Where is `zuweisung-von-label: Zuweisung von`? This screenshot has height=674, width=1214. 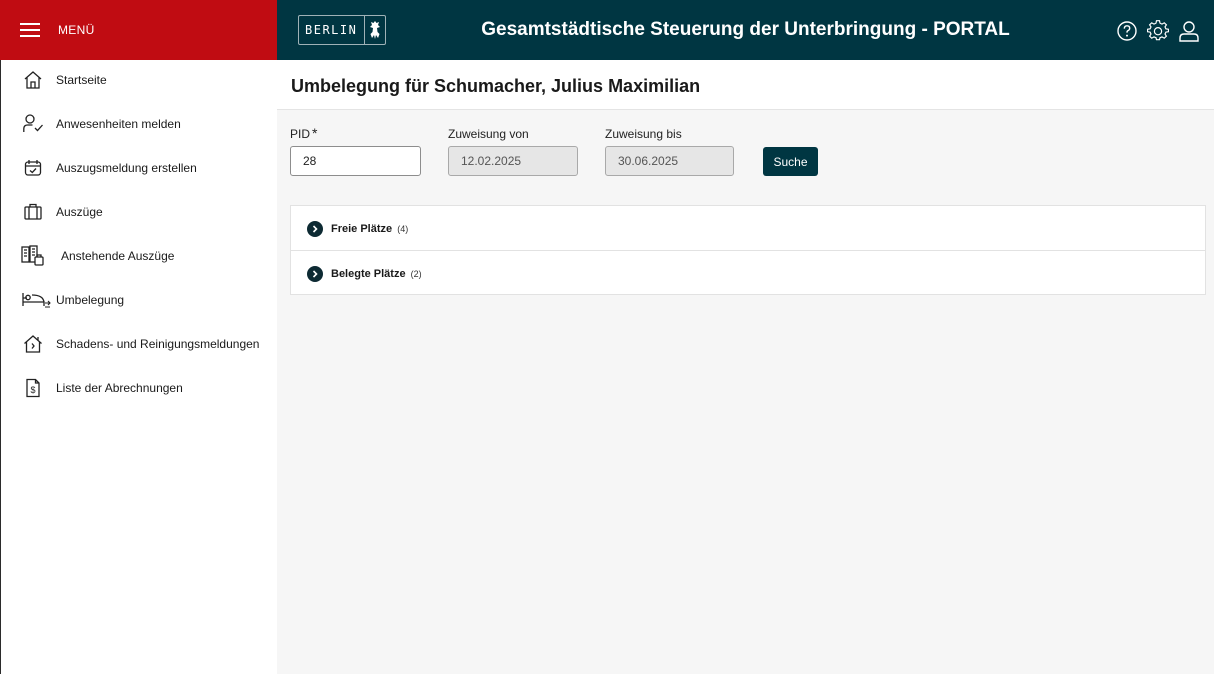 zuweisung-von-label: Zuweisung von is located at coordinates (488, 134).